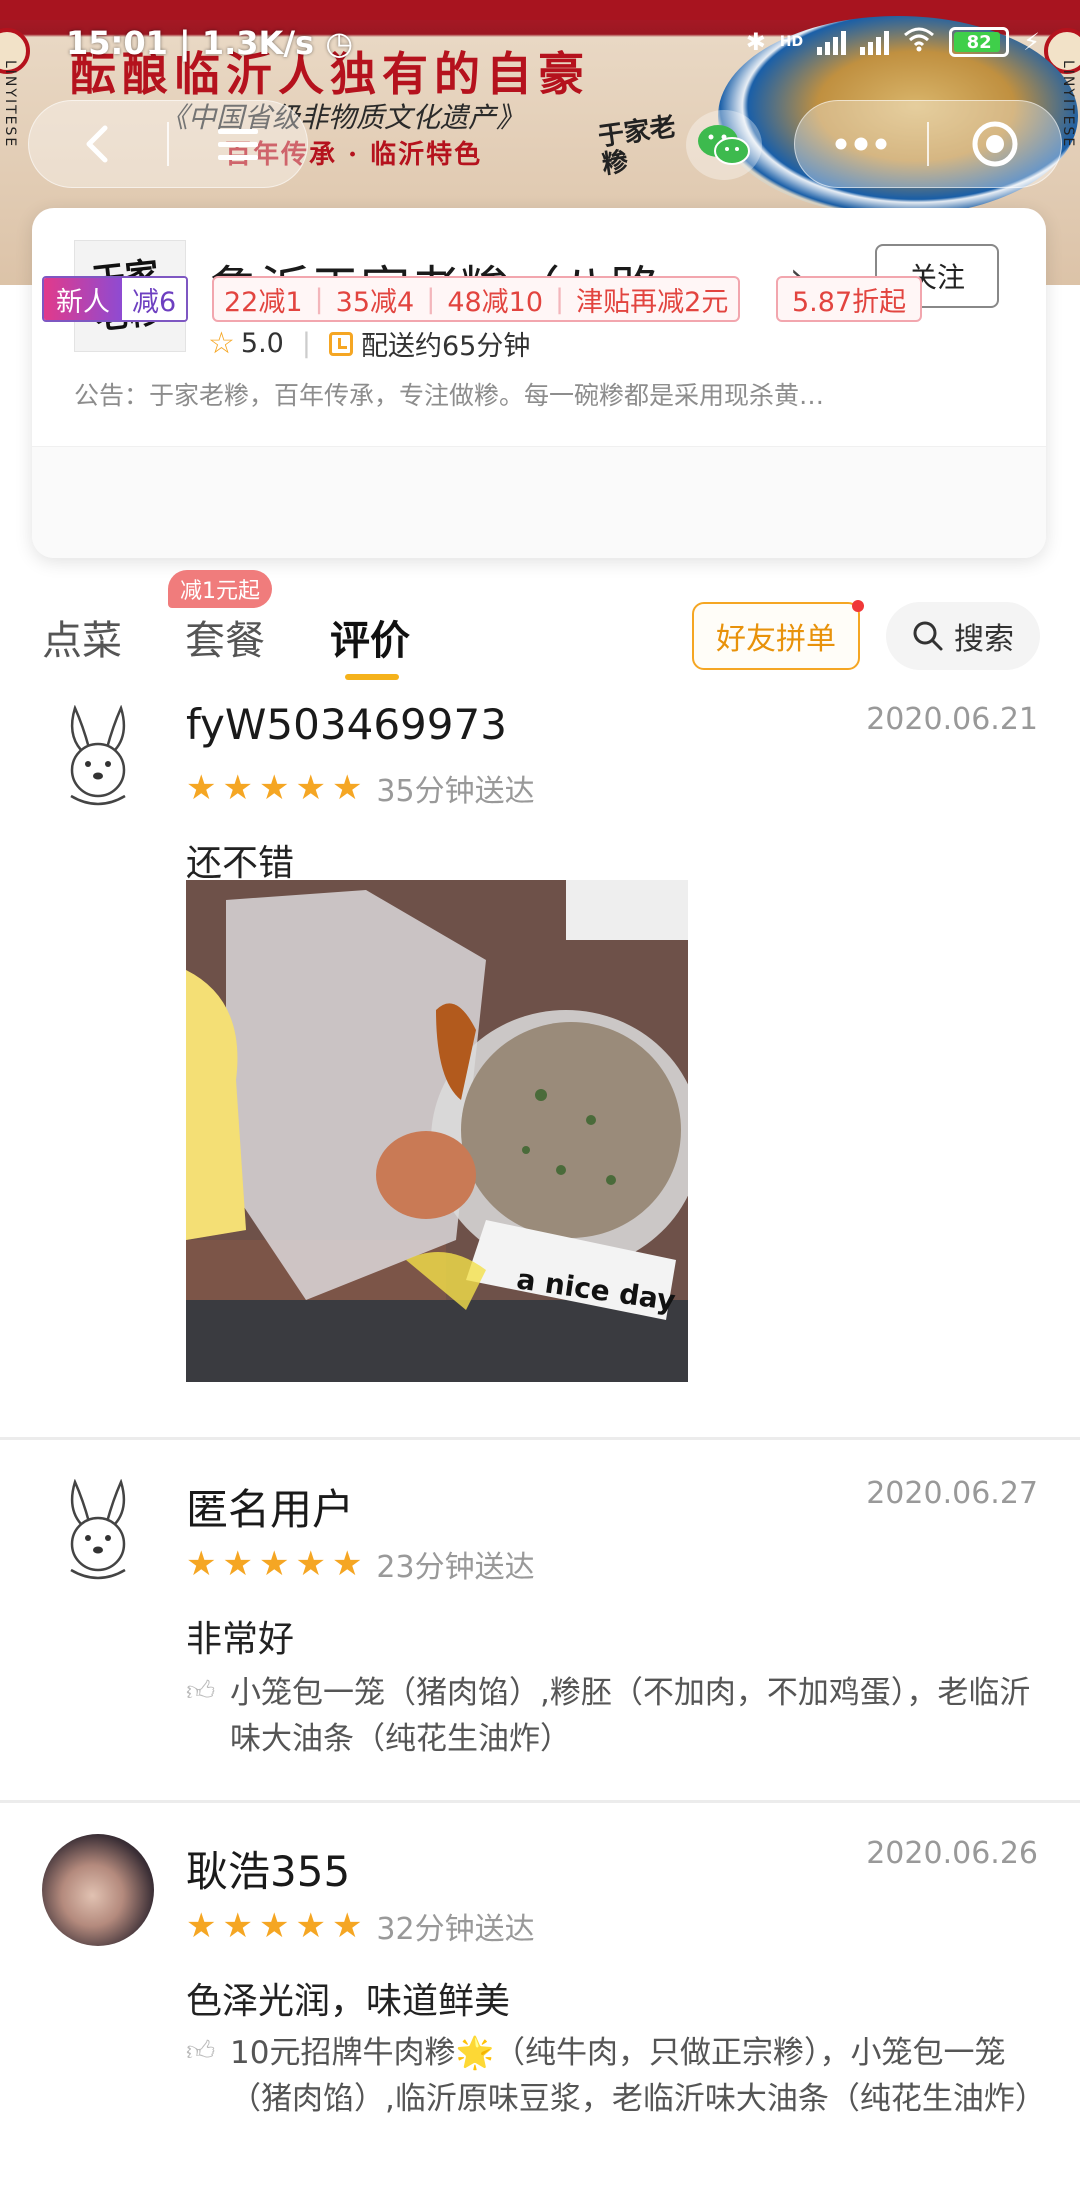 The height and width of the screenshot is (2204, 1080). What do you see at coordinates (220, 589) in the screenshot?
I see `set-meal-badge: 减1元起` at bounding box center [220, 589].